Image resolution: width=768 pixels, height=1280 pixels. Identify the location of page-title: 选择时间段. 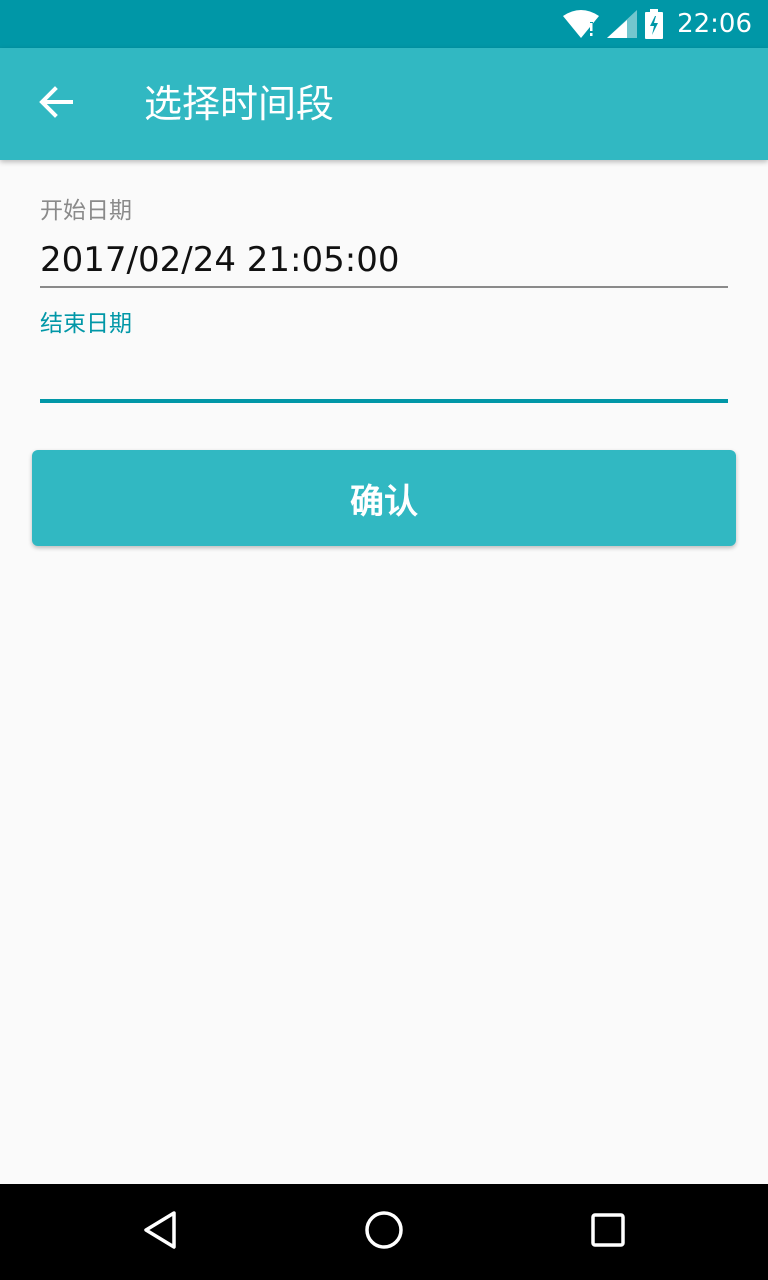
(239, 104).